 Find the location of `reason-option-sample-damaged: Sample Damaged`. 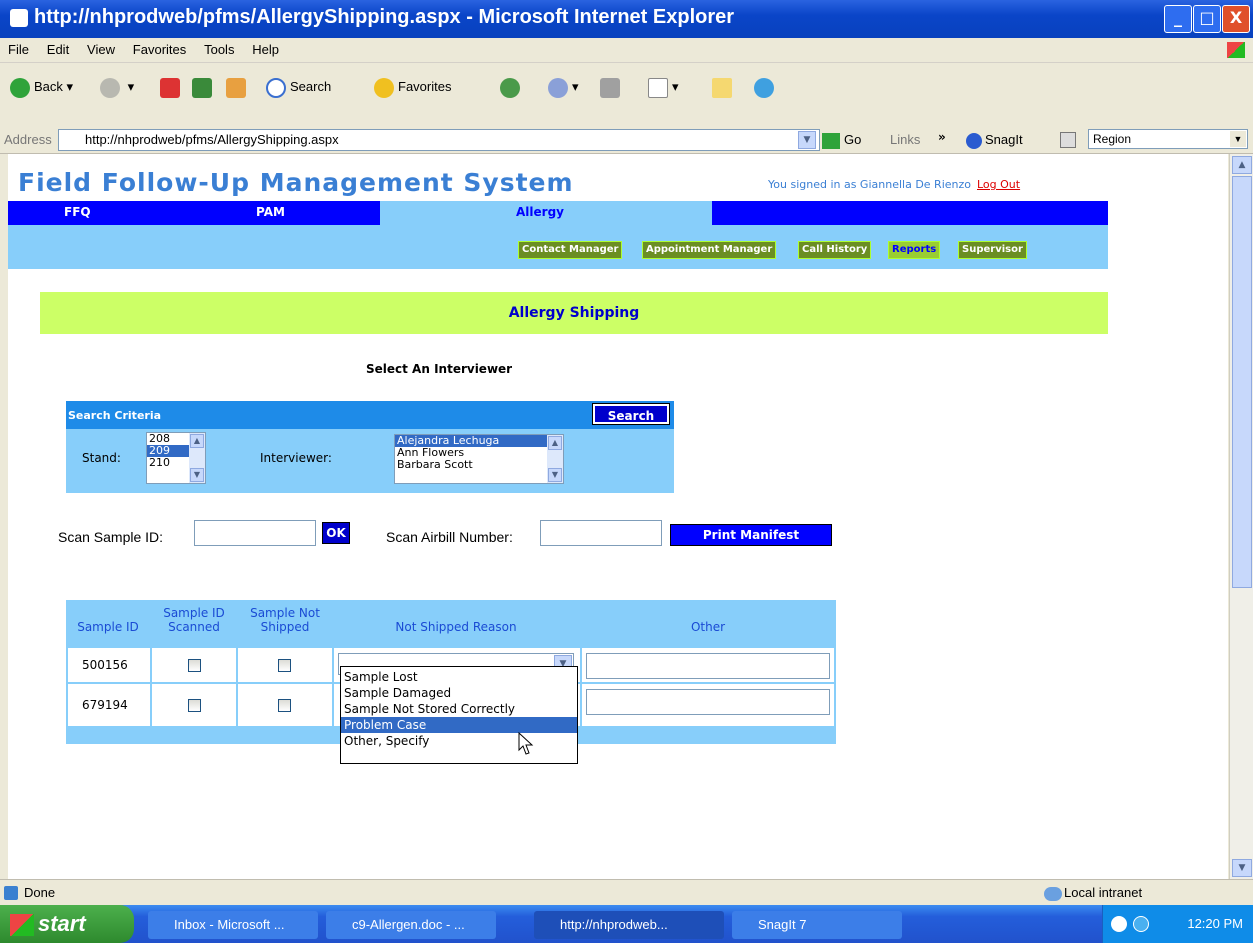

reason-option-sample-damaged: Sample Damaged is located at coordinates (459, 693).